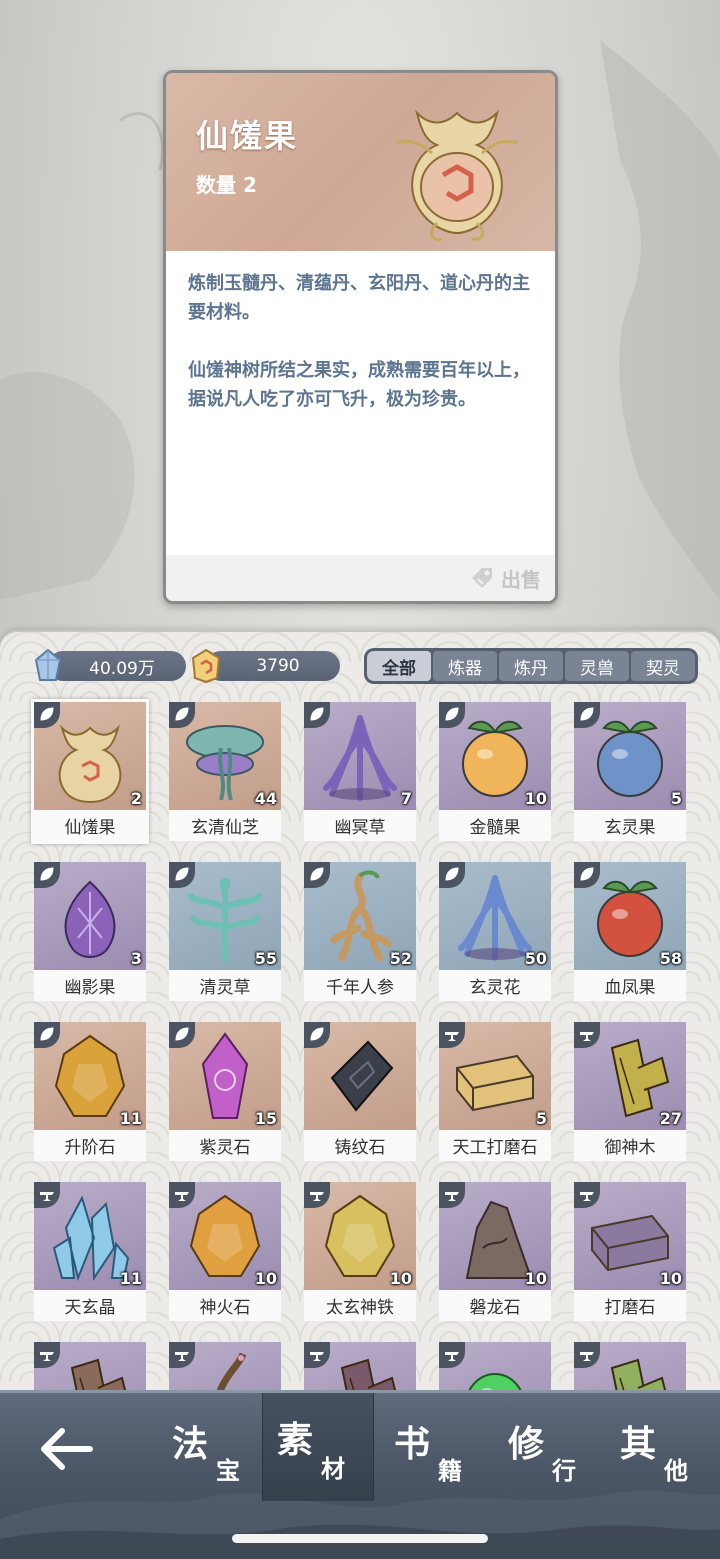 The height and width of the screenshot is (1559, 720). What do you see at coordinates (360, 578) in the screenshot?
I see `item-detail-footer: 出售` at bounding box center [360, 578].